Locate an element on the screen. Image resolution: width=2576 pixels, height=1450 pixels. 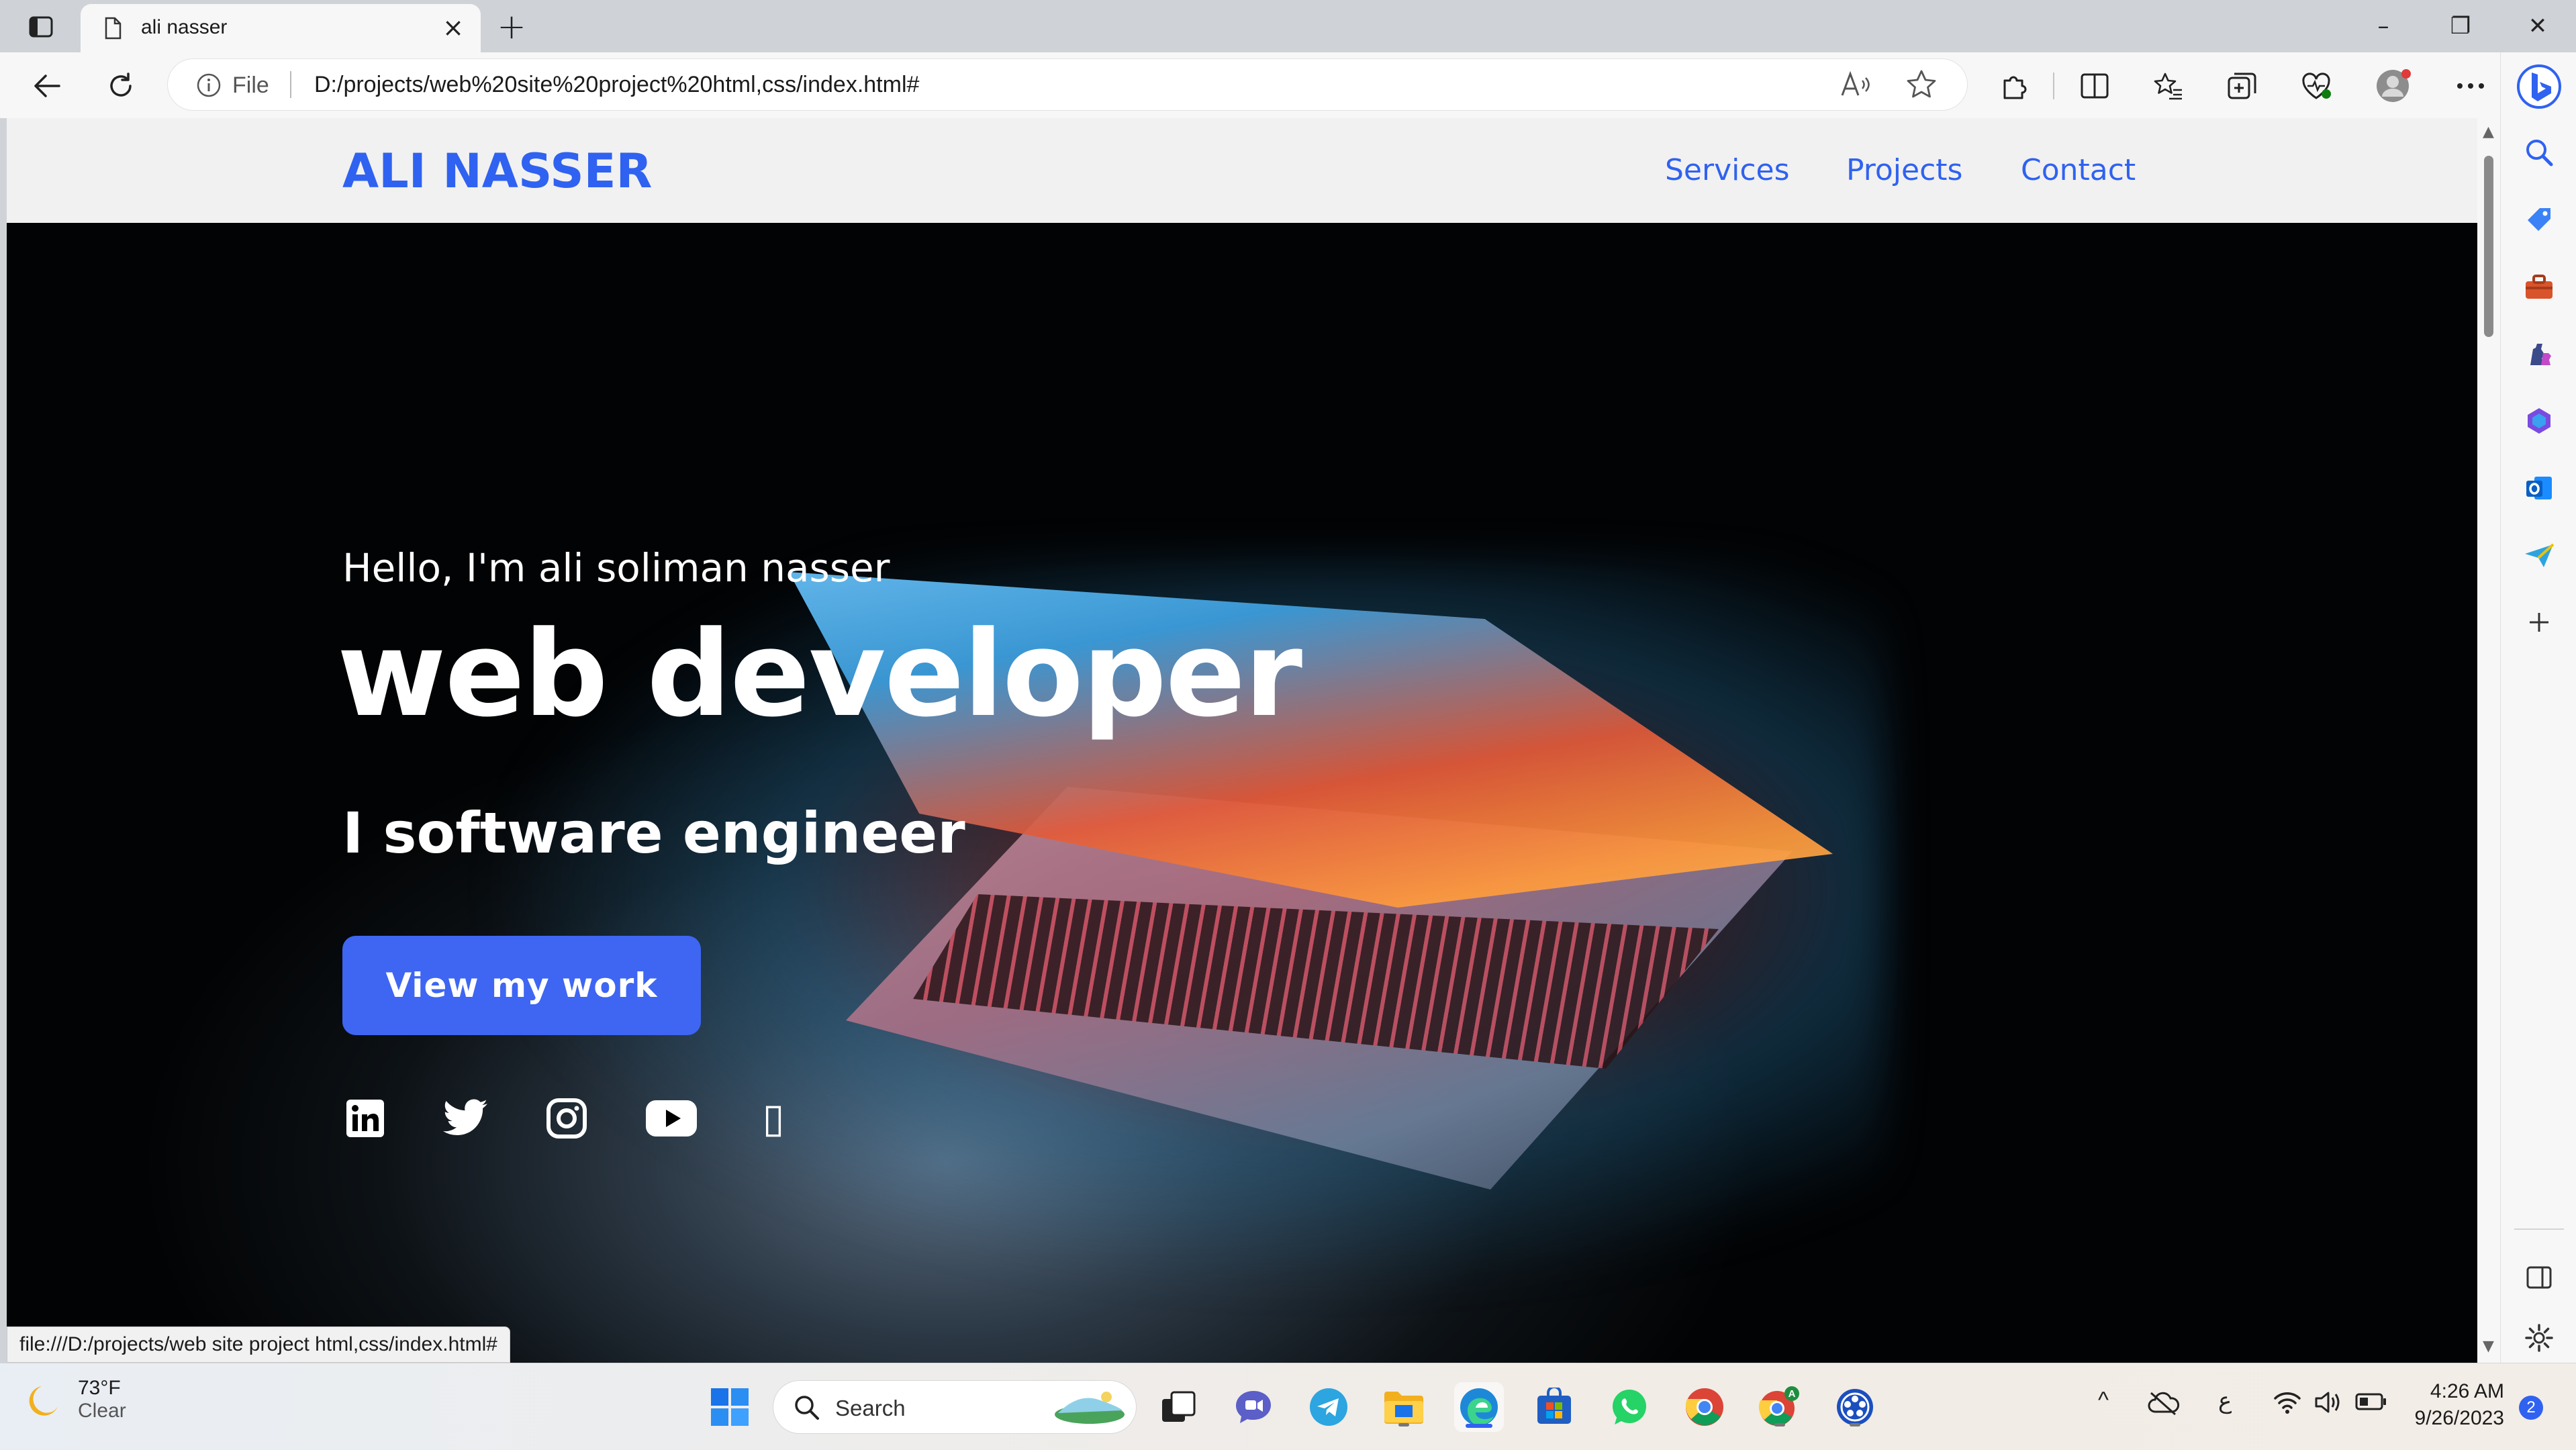
browser-essentials-button is located at coordinates (2316, 86).